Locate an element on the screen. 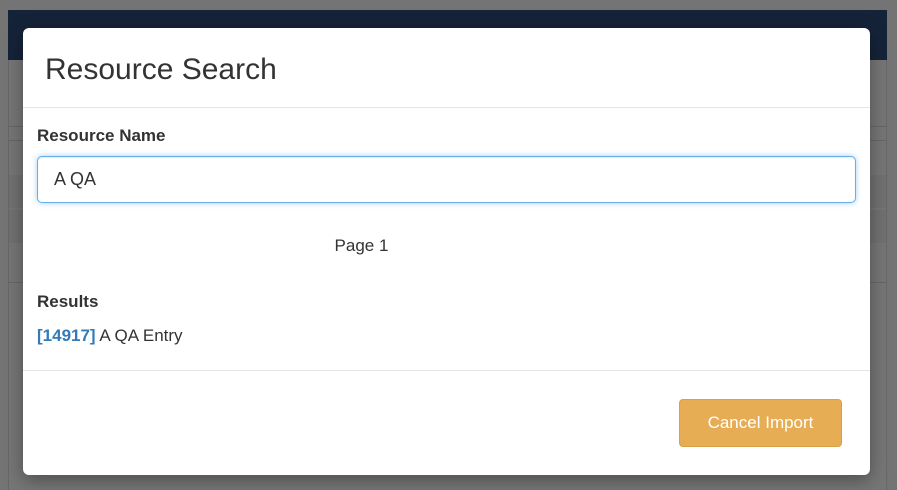 This screenshot has height=490, width=897. result-item: [14917] A QA Entry is located at coordinates (446, 336).